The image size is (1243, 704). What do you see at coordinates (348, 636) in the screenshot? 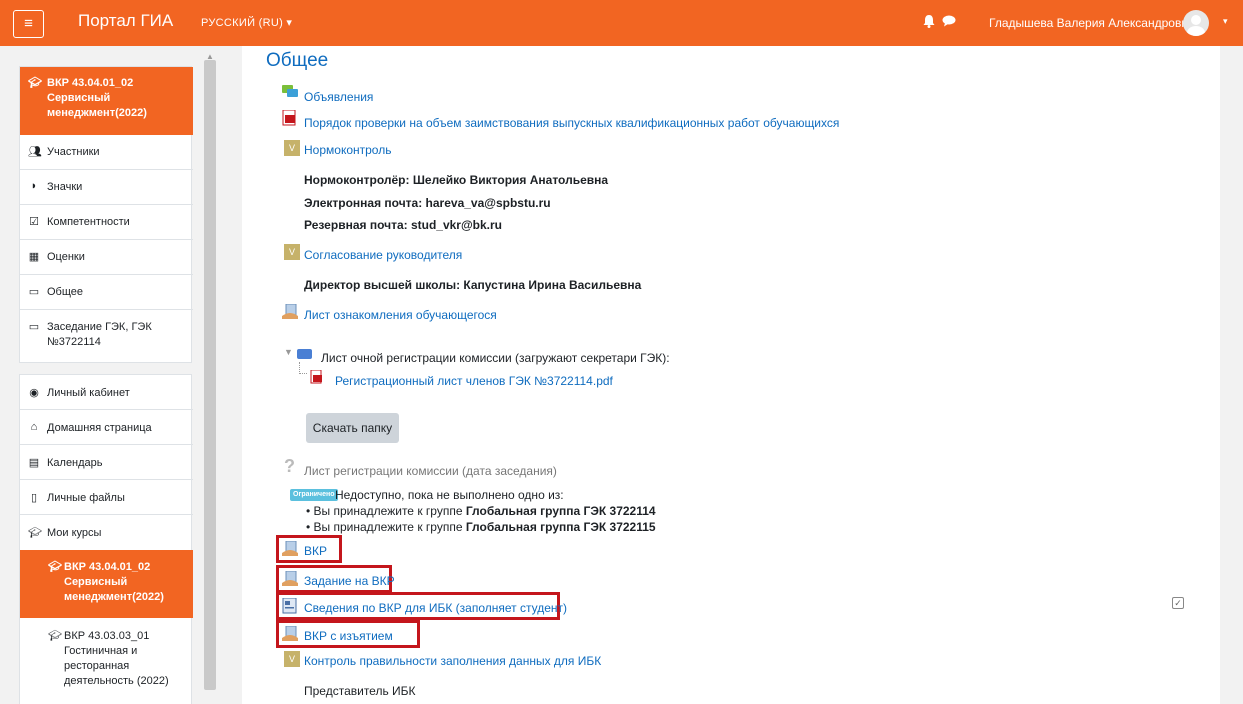
I see `link-vkr-redacted: ВКР с изъятием` at bounding box center [348, 636].